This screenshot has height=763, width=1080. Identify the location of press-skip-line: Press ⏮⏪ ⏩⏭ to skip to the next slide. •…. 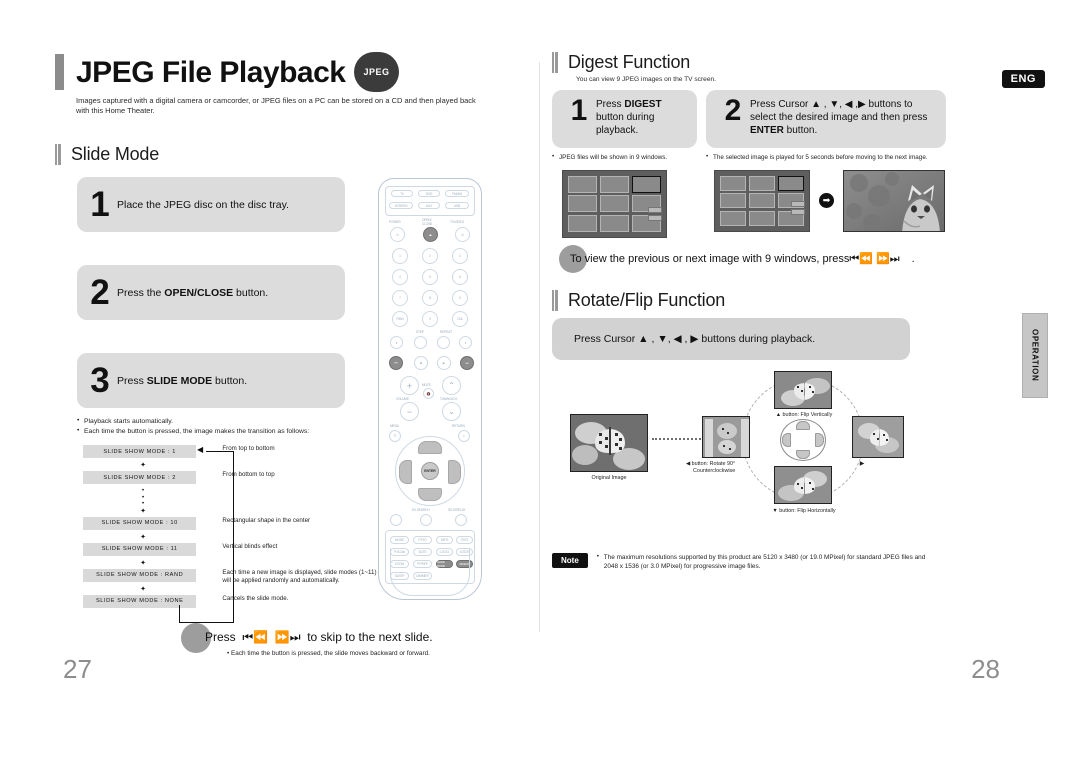
(353, 639).